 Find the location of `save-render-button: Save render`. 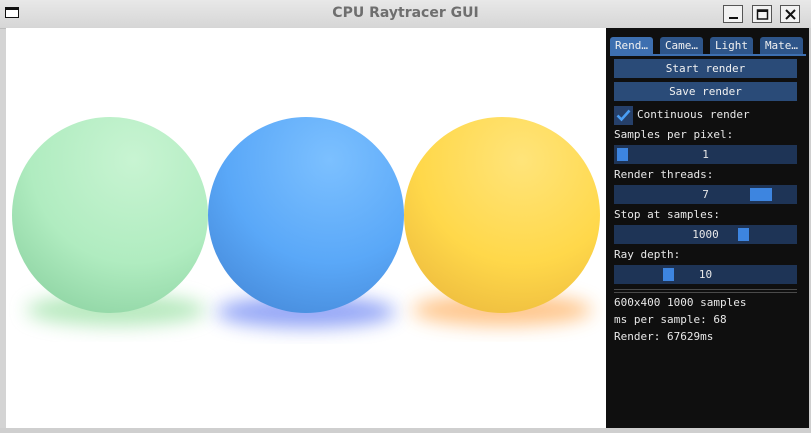

save-render-button: Save render is located at coordinates (705, 91).